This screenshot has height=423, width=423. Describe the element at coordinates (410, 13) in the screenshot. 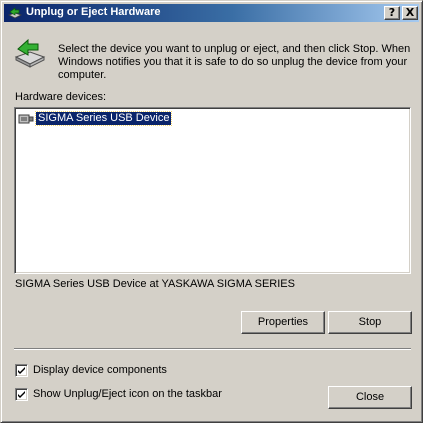

I see `title-close-button: X` at that location.